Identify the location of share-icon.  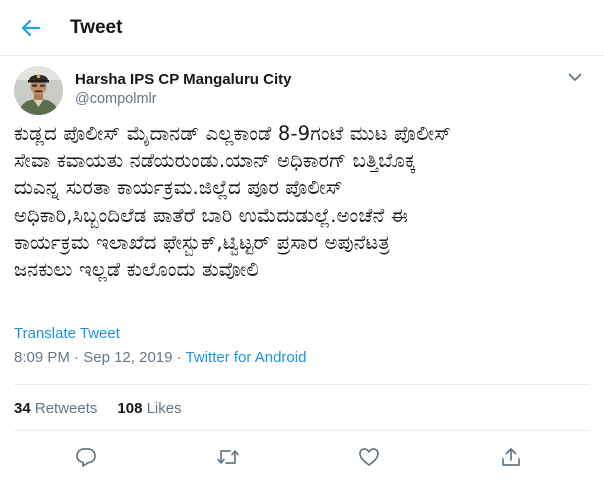
(511, 457).